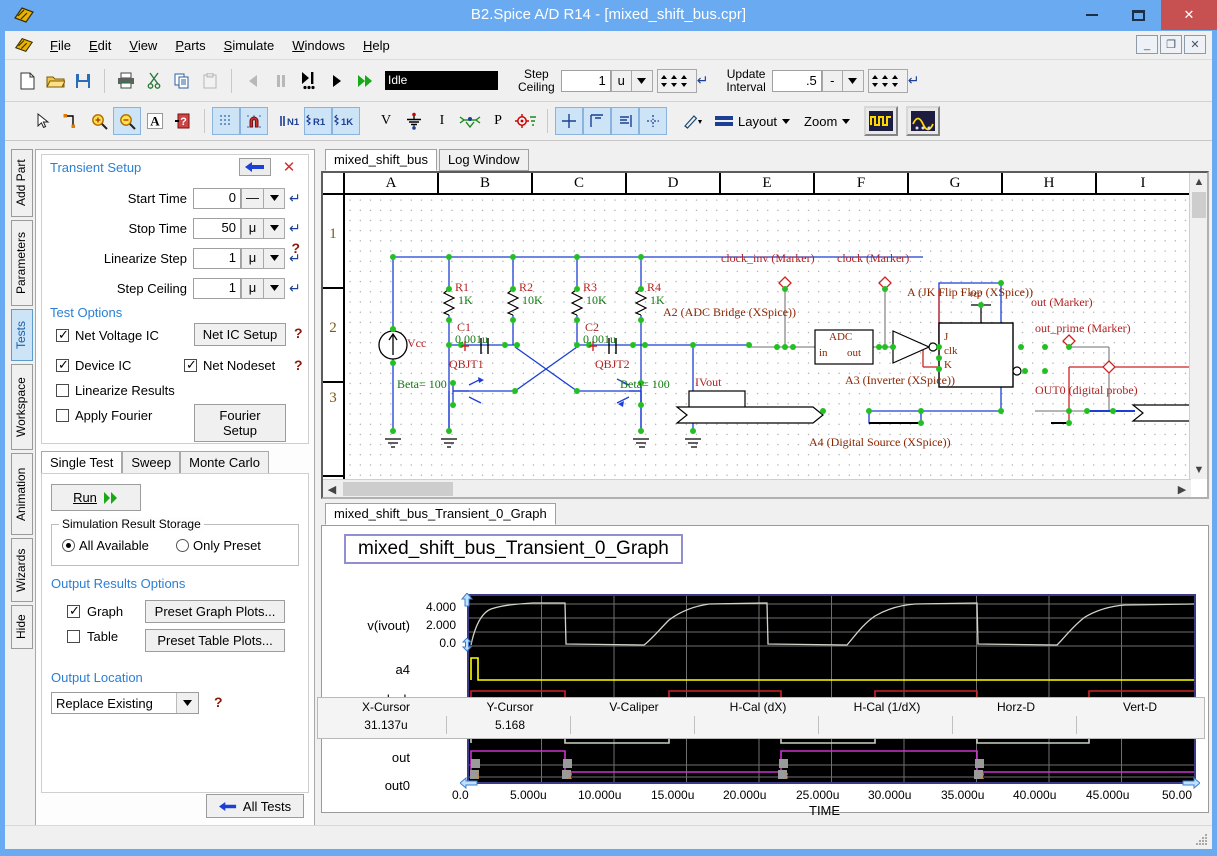 The height and width of the screenshot is (856, 1217). What do you see at coordinates (22, 494) in the screenshot?
I see `sidebar-tab-animation: Animation` at bounding box center [22, 494].